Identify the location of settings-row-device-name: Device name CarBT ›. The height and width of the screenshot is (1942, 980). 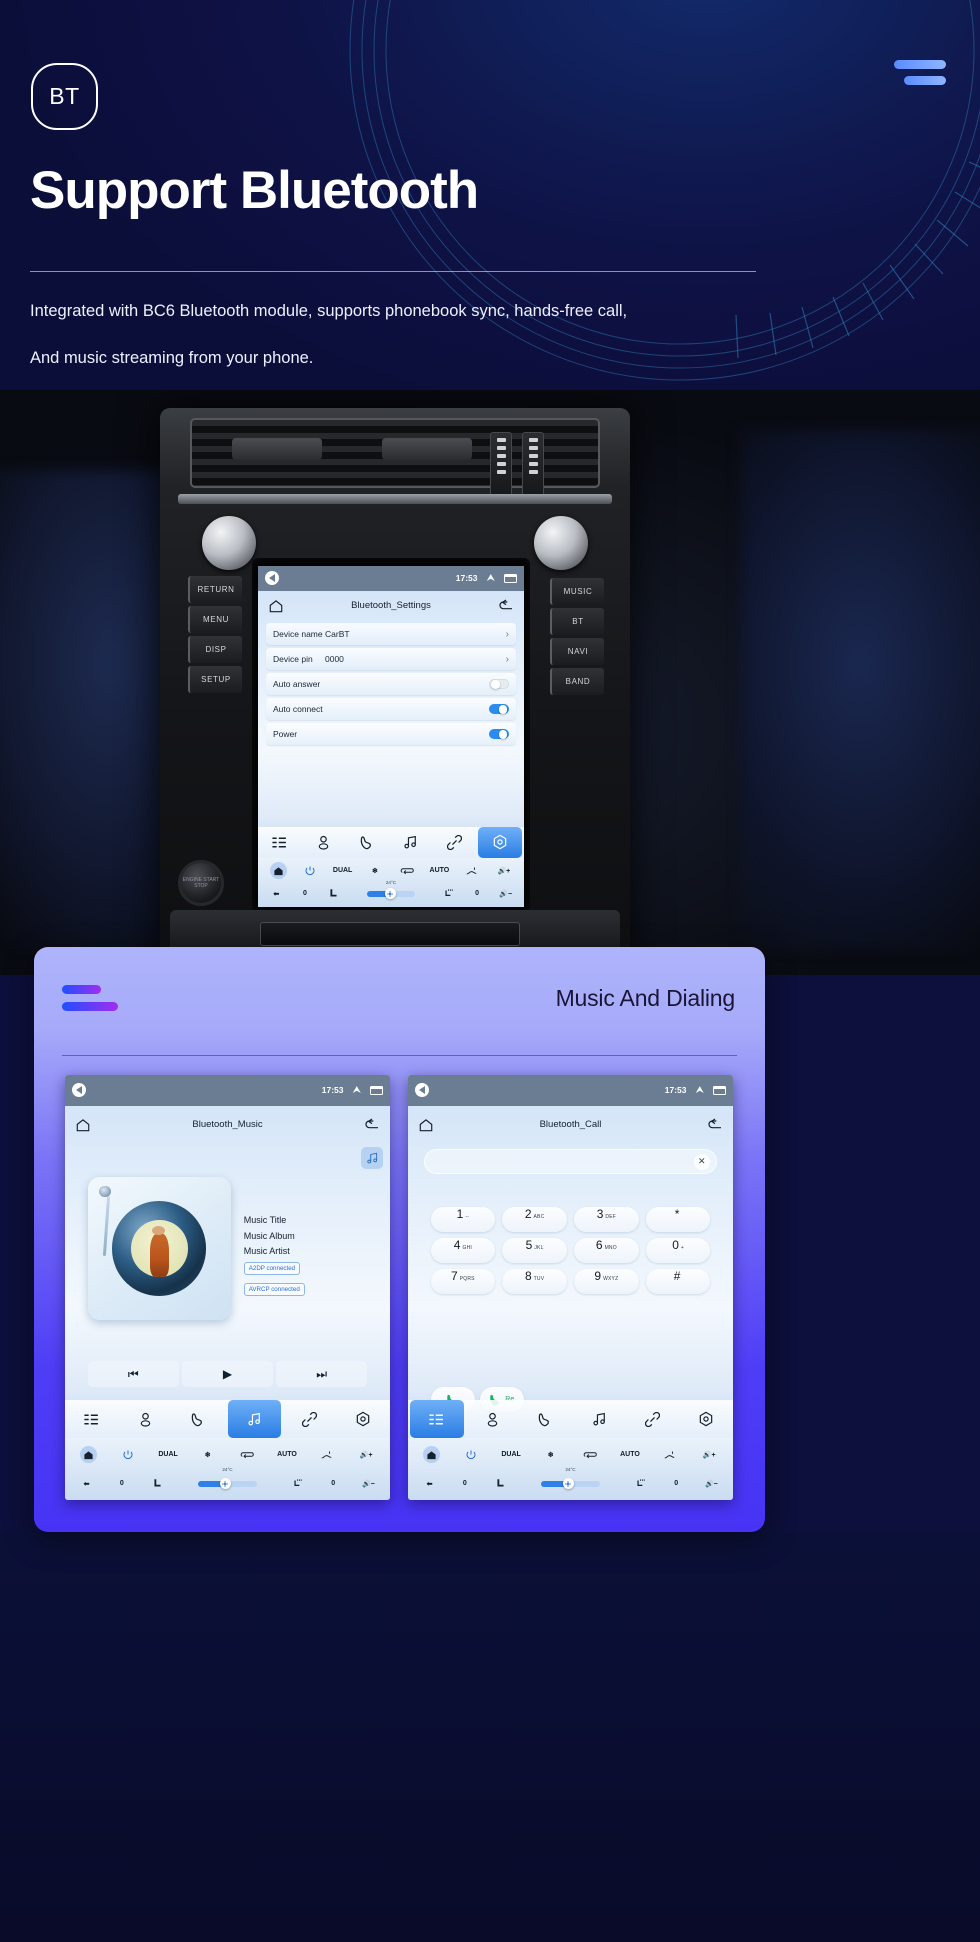
(391, 634).